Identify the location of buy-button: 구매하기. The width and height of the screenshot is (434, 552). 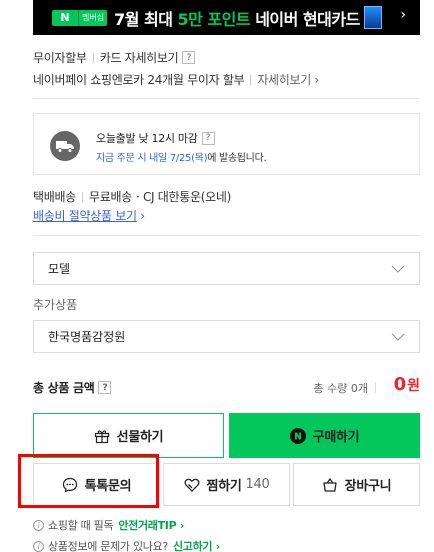
(324, 435).